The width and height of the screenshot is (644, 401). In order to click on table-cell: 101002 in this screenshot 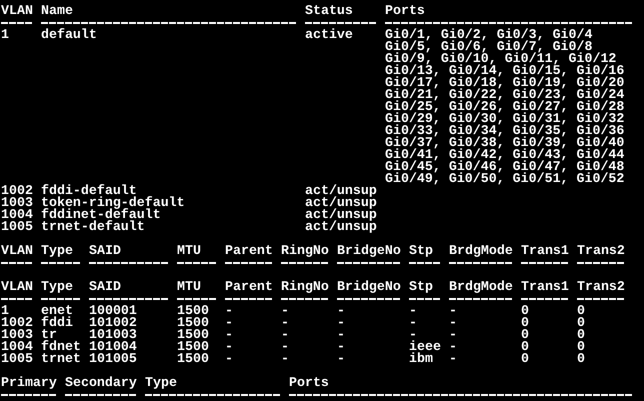, I will do `click(113, 322)`.